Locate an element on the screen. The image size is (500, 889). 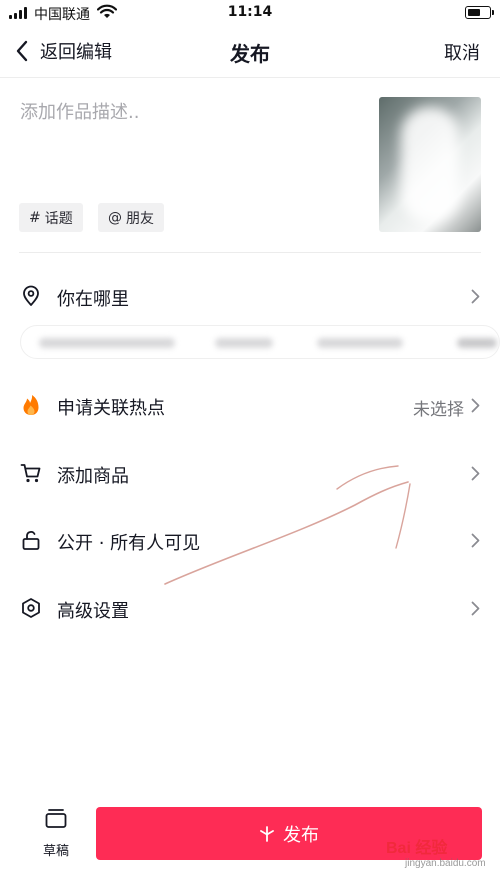
flame-icon is located at coordinates (31, 405).